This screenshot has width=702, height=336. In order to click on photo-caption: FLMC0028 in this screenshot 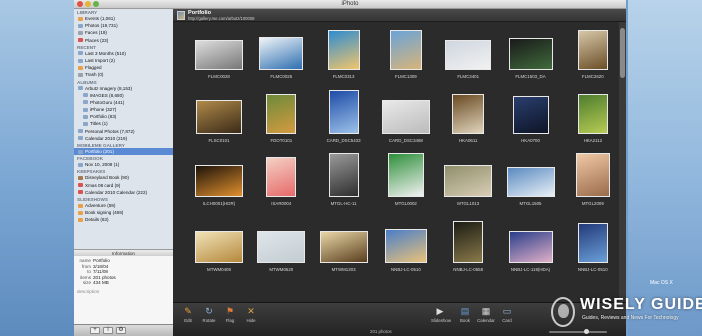, I will do `click(219, 76)`.